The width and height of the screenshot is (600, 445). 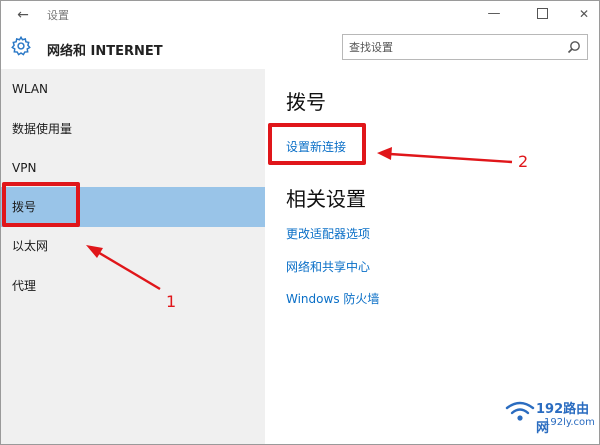 I want to click on maximize-button, so click(x=542, y=14).